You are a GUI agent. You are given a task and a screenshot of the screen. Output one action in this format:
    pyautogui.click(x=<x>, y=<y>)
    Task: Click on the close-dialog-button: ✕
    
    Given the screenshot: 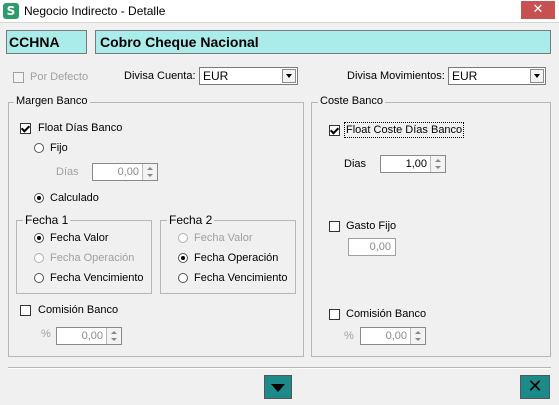 What is the action you would take?
    pyautogui.click(x=535, y=387)
    